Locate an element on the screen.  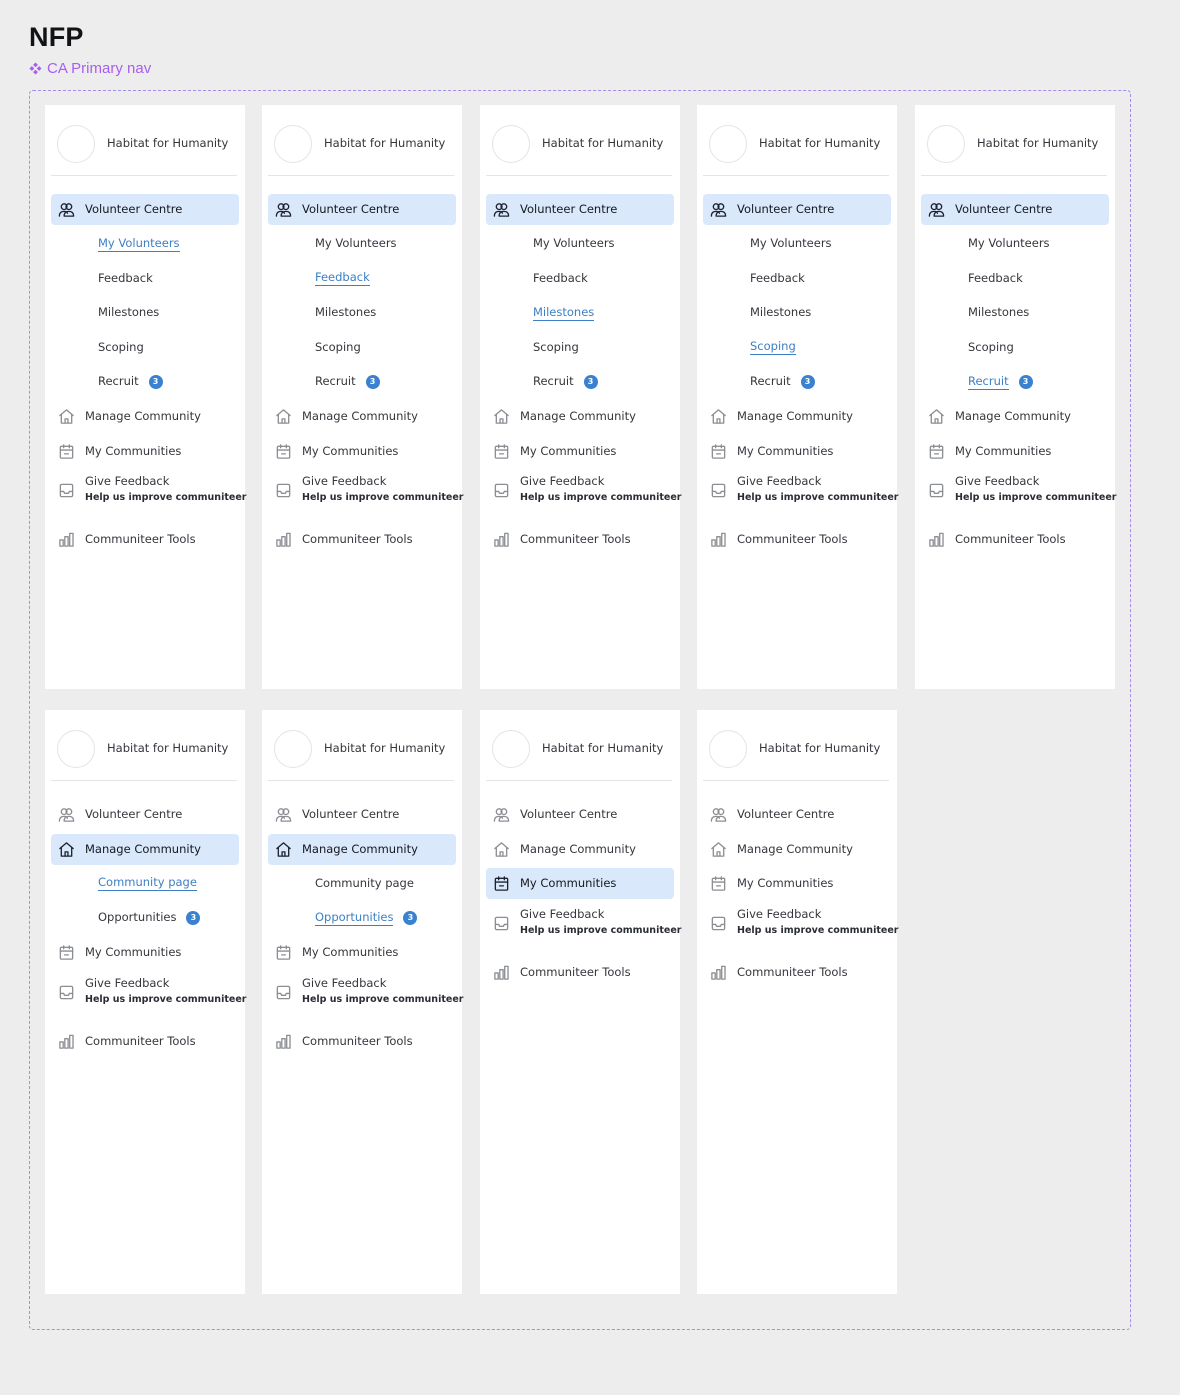
home-icon is located at coordinates (283, 849).